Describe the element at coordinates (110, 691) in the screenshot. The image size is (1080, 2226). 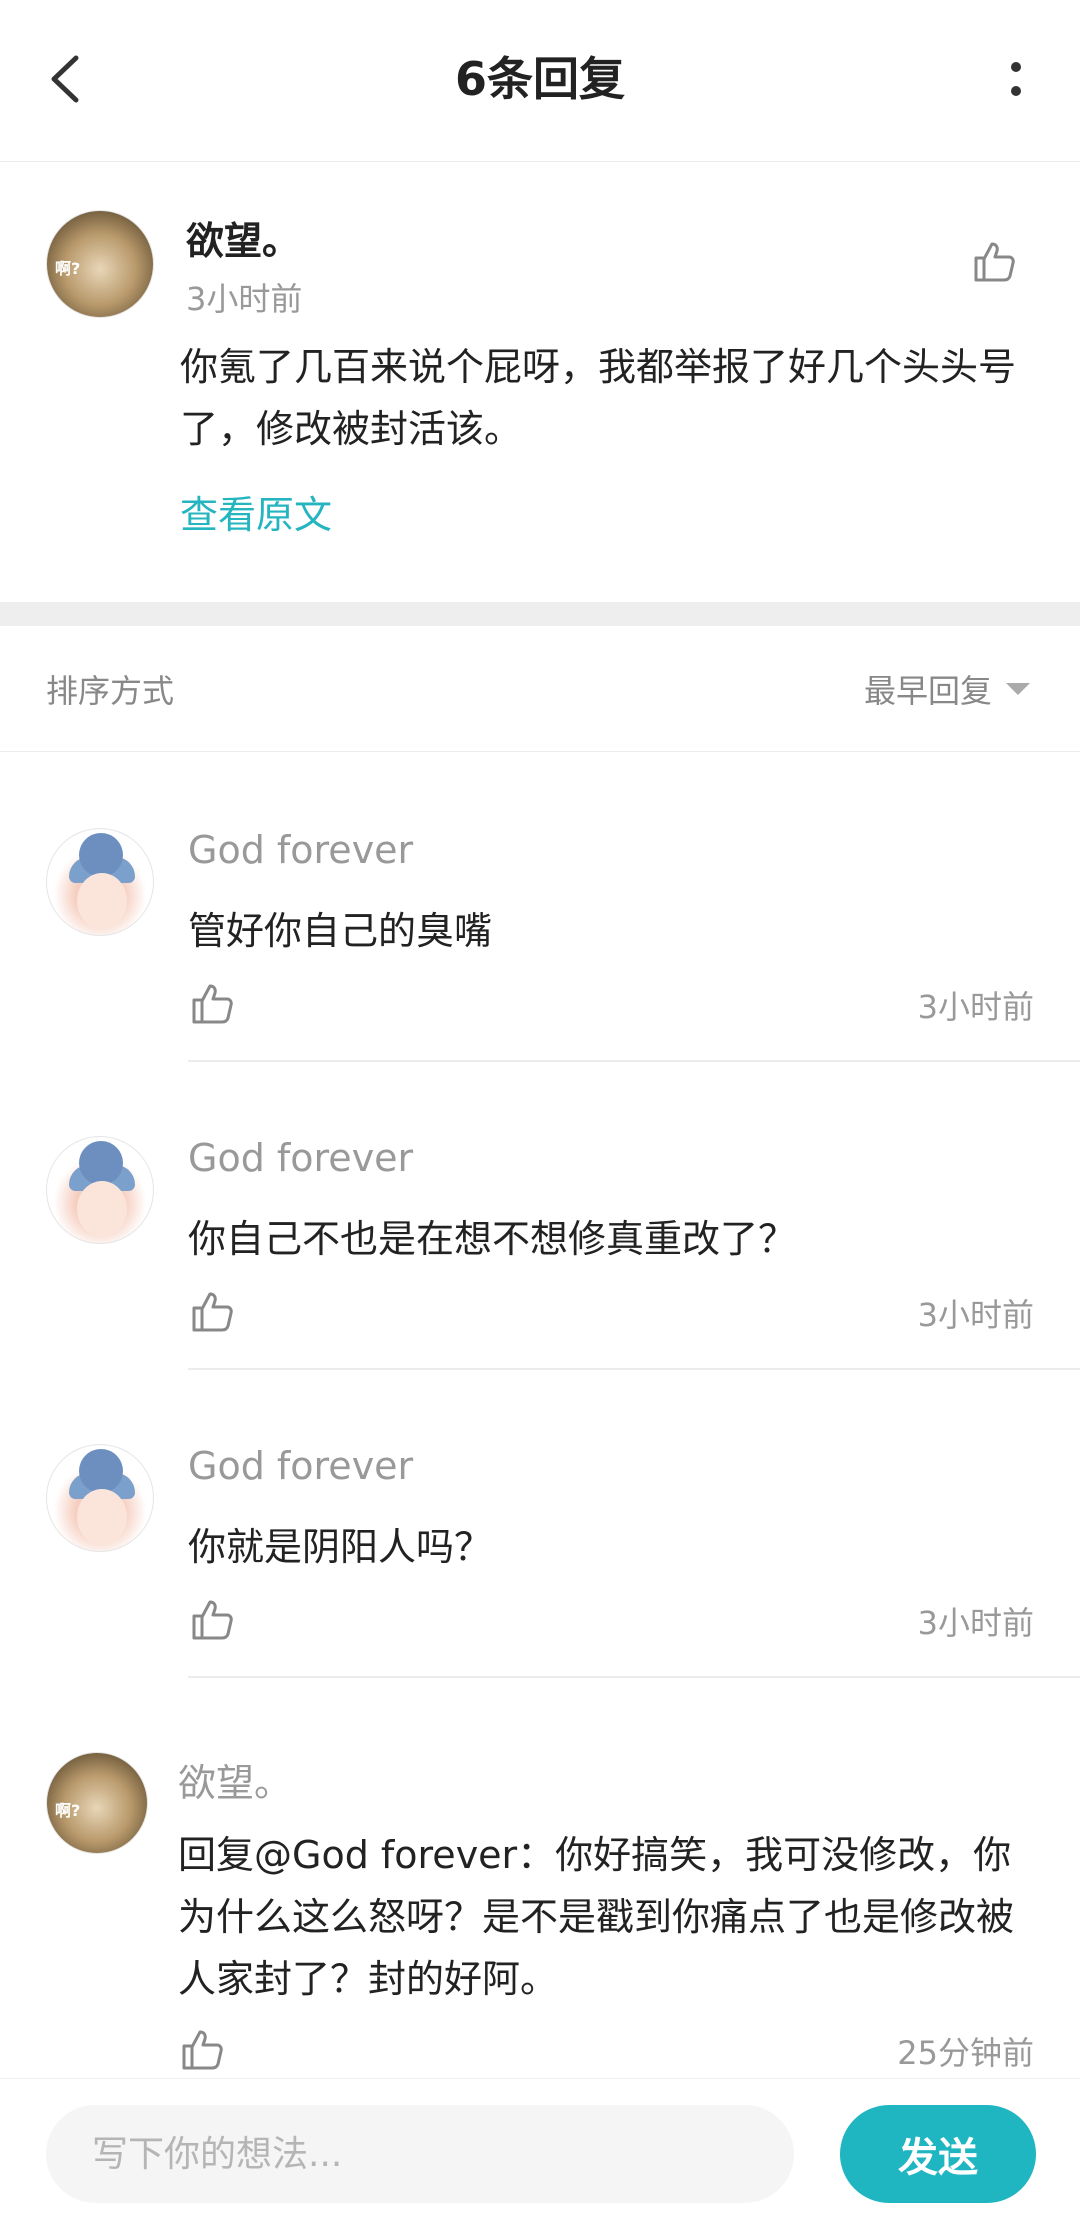
I see `sort-label: 排序方式` at that location.